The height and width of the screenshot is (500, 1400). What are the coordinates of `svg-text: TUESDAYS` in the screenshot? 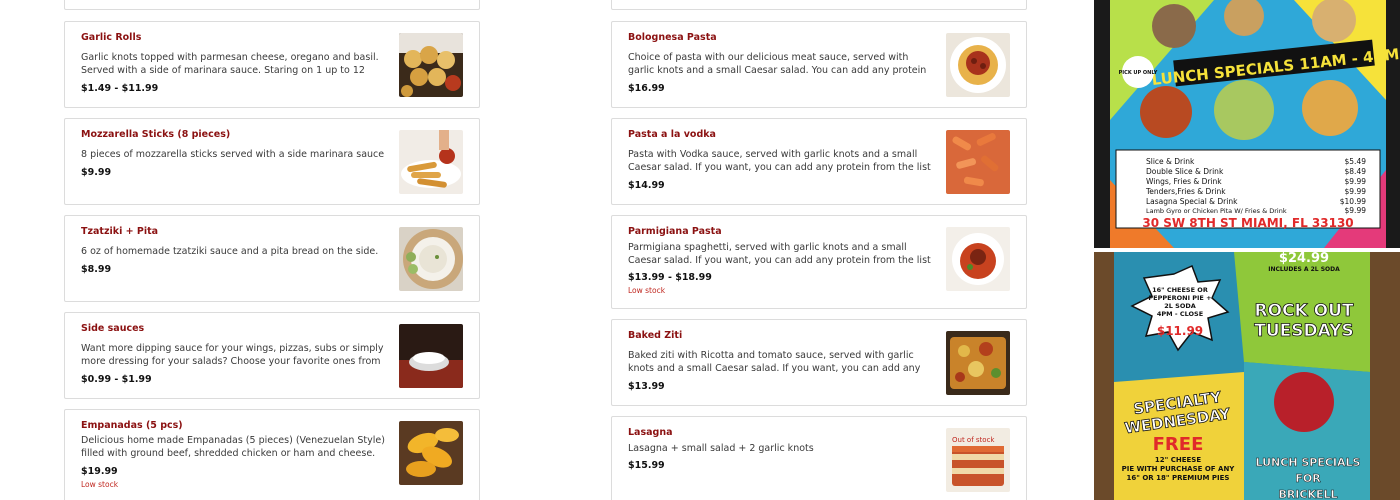 It's located at (1303, 331).